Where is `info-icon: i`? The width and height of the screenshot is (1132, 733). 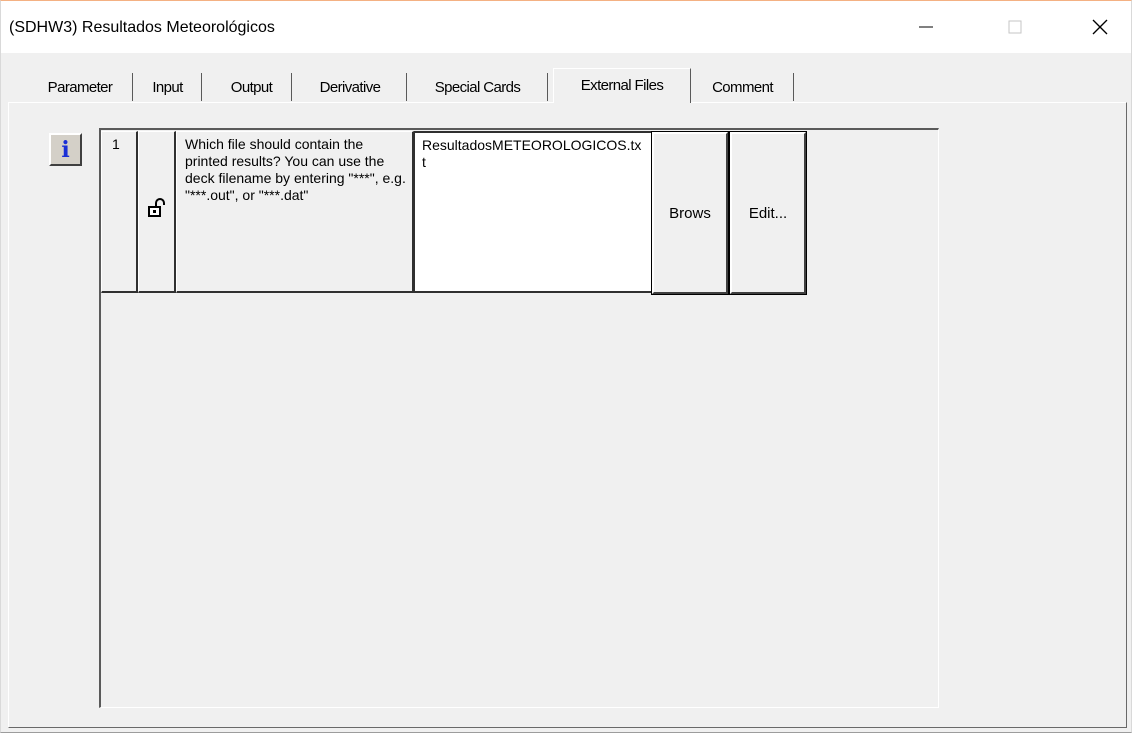 info-icon: i is located at coordinates (65, 149).